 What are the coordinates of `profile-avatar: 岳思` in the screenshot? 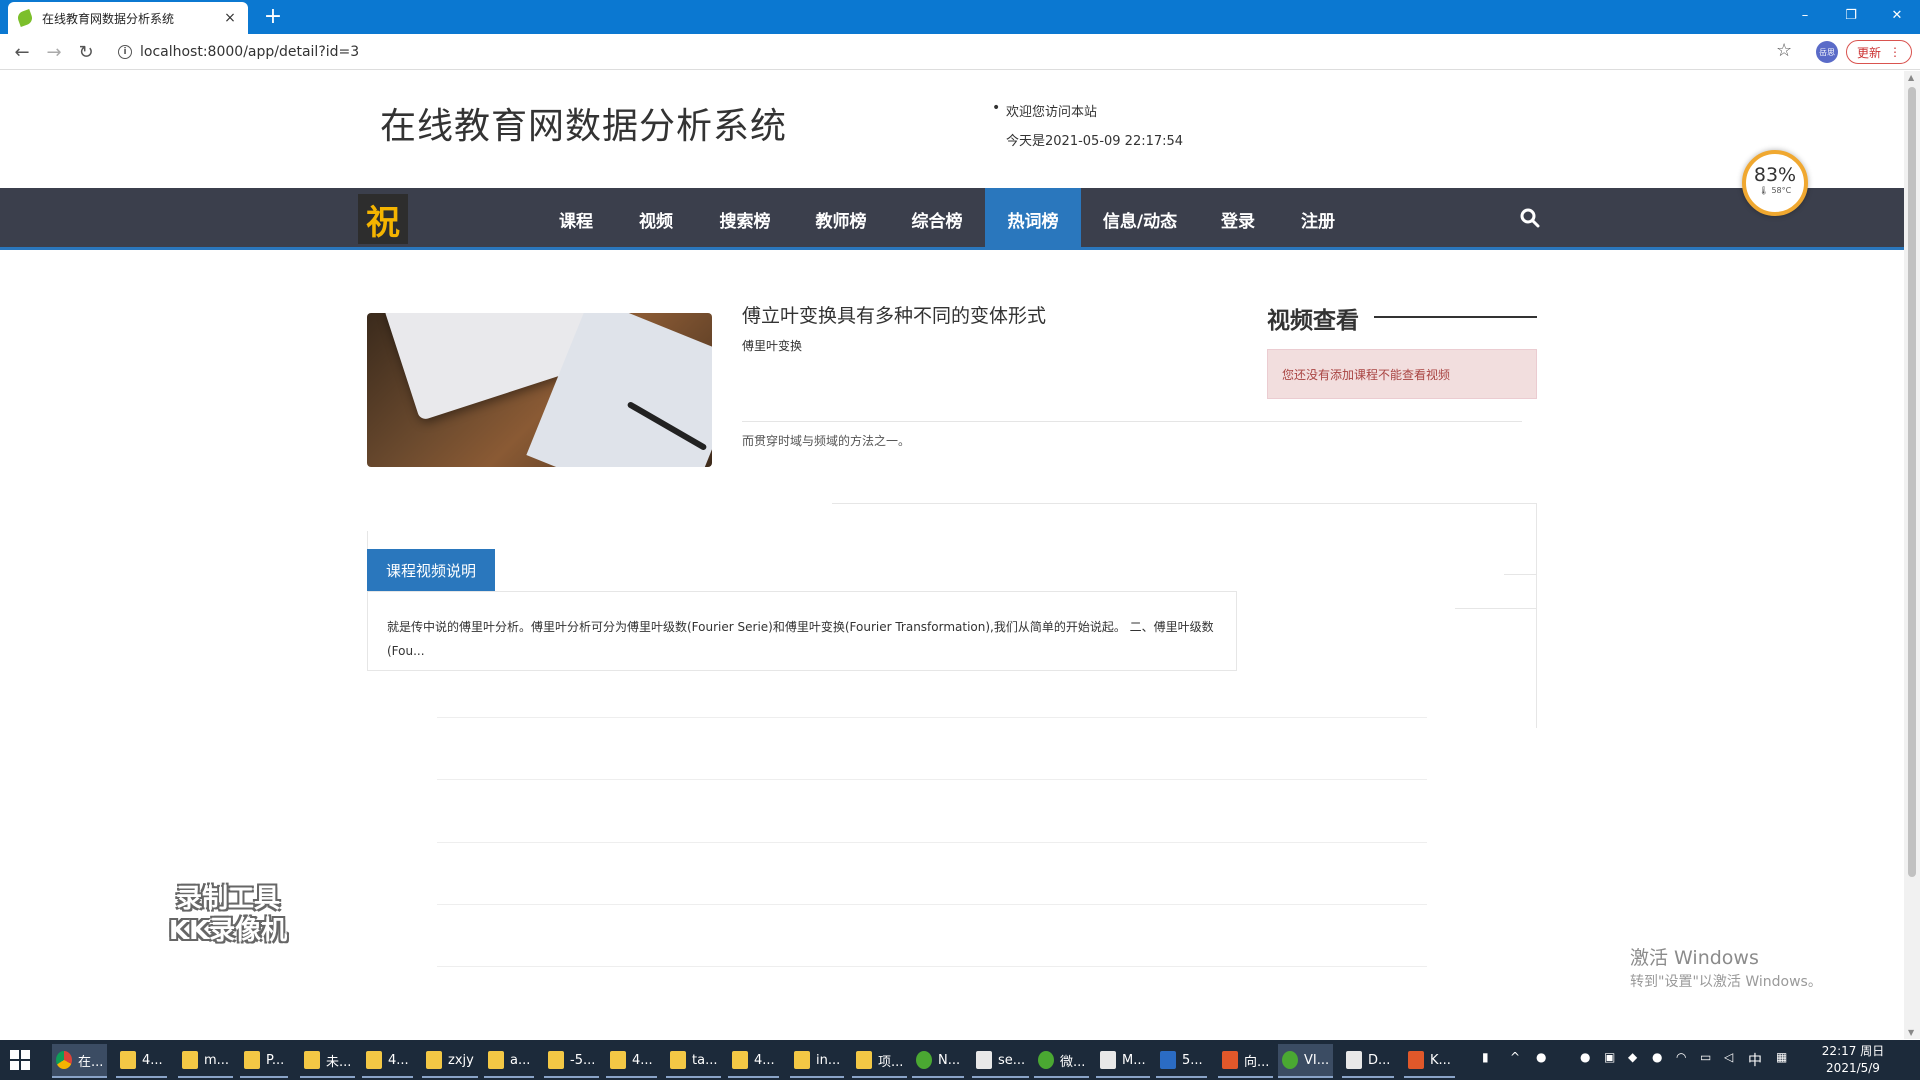 It's located at (1827, 52).